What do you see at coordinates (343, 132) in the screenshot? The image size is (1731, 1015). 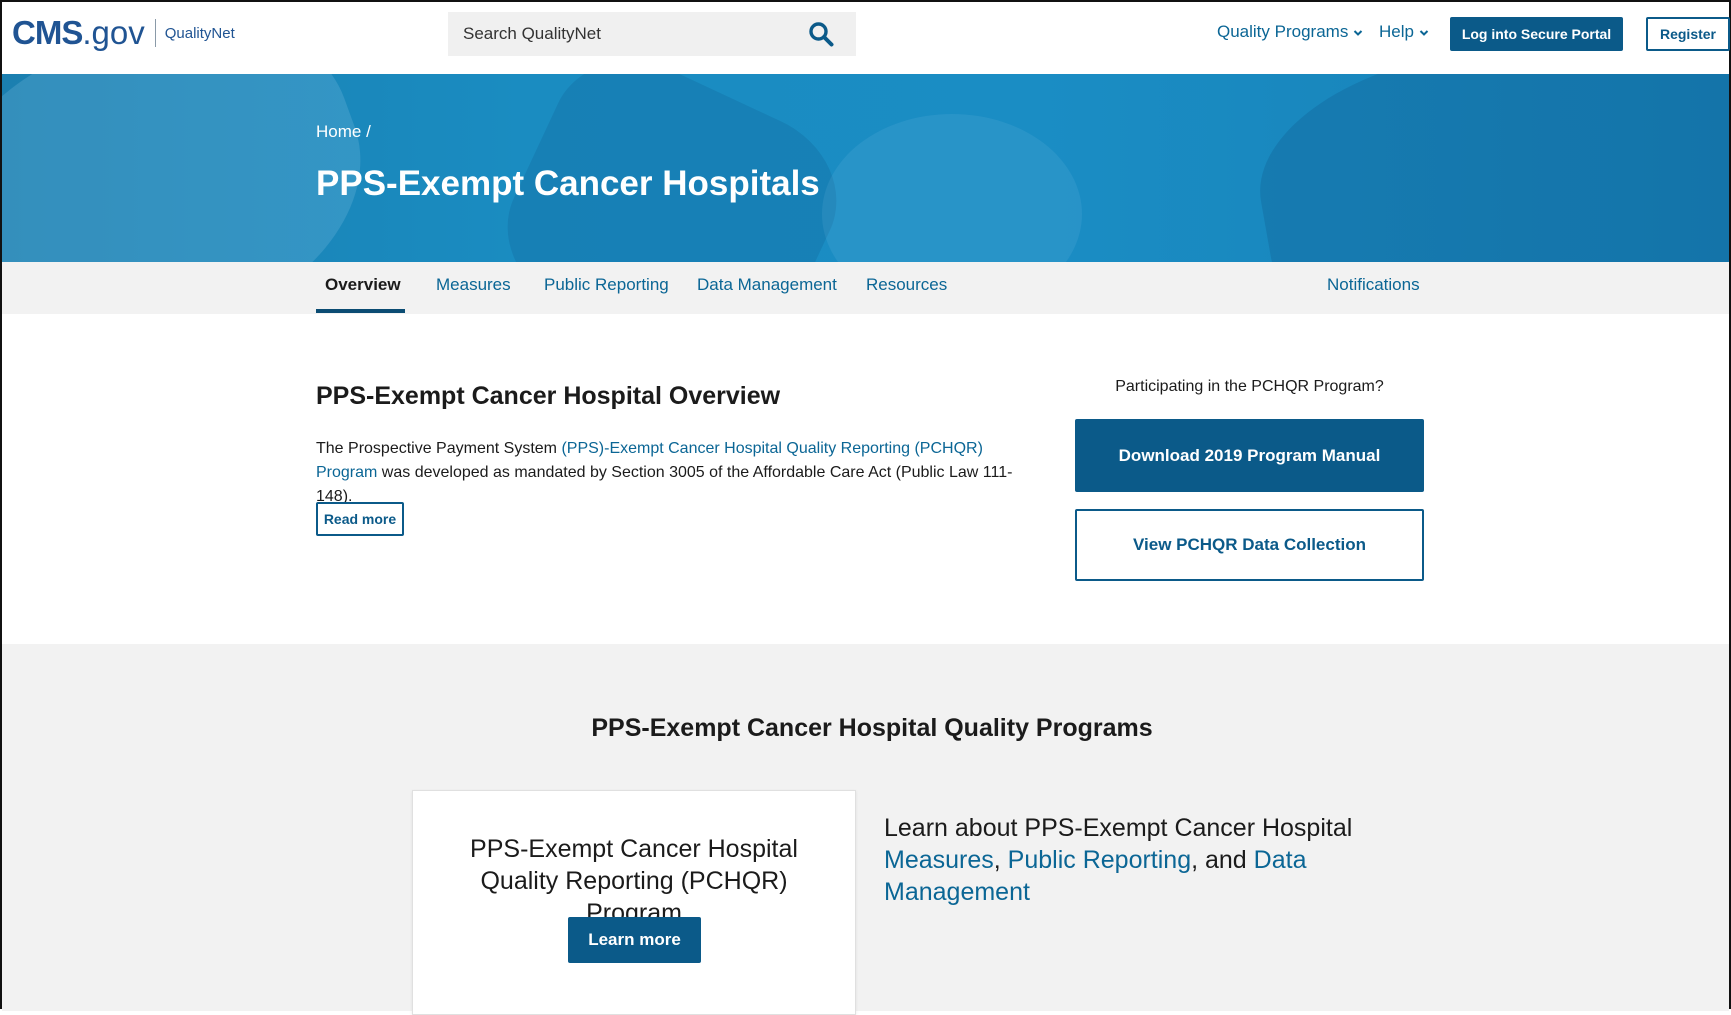 I see `breadcrumb: Home /` at bounding box center [343, 132].